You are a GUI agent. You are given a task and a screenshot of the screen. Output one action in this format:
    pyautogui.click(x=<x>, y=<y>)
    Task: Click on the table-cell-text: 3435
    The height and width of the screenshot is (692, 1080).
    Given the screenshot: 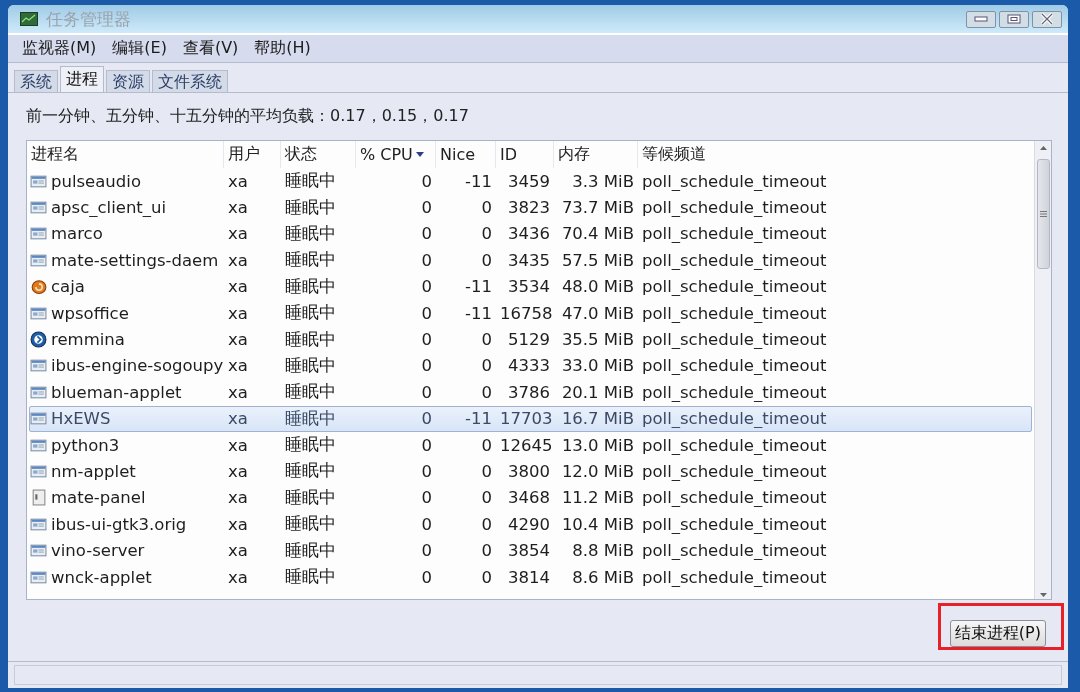 What is the action you would take?
    pyautogui.click(x=529, y=260)
    